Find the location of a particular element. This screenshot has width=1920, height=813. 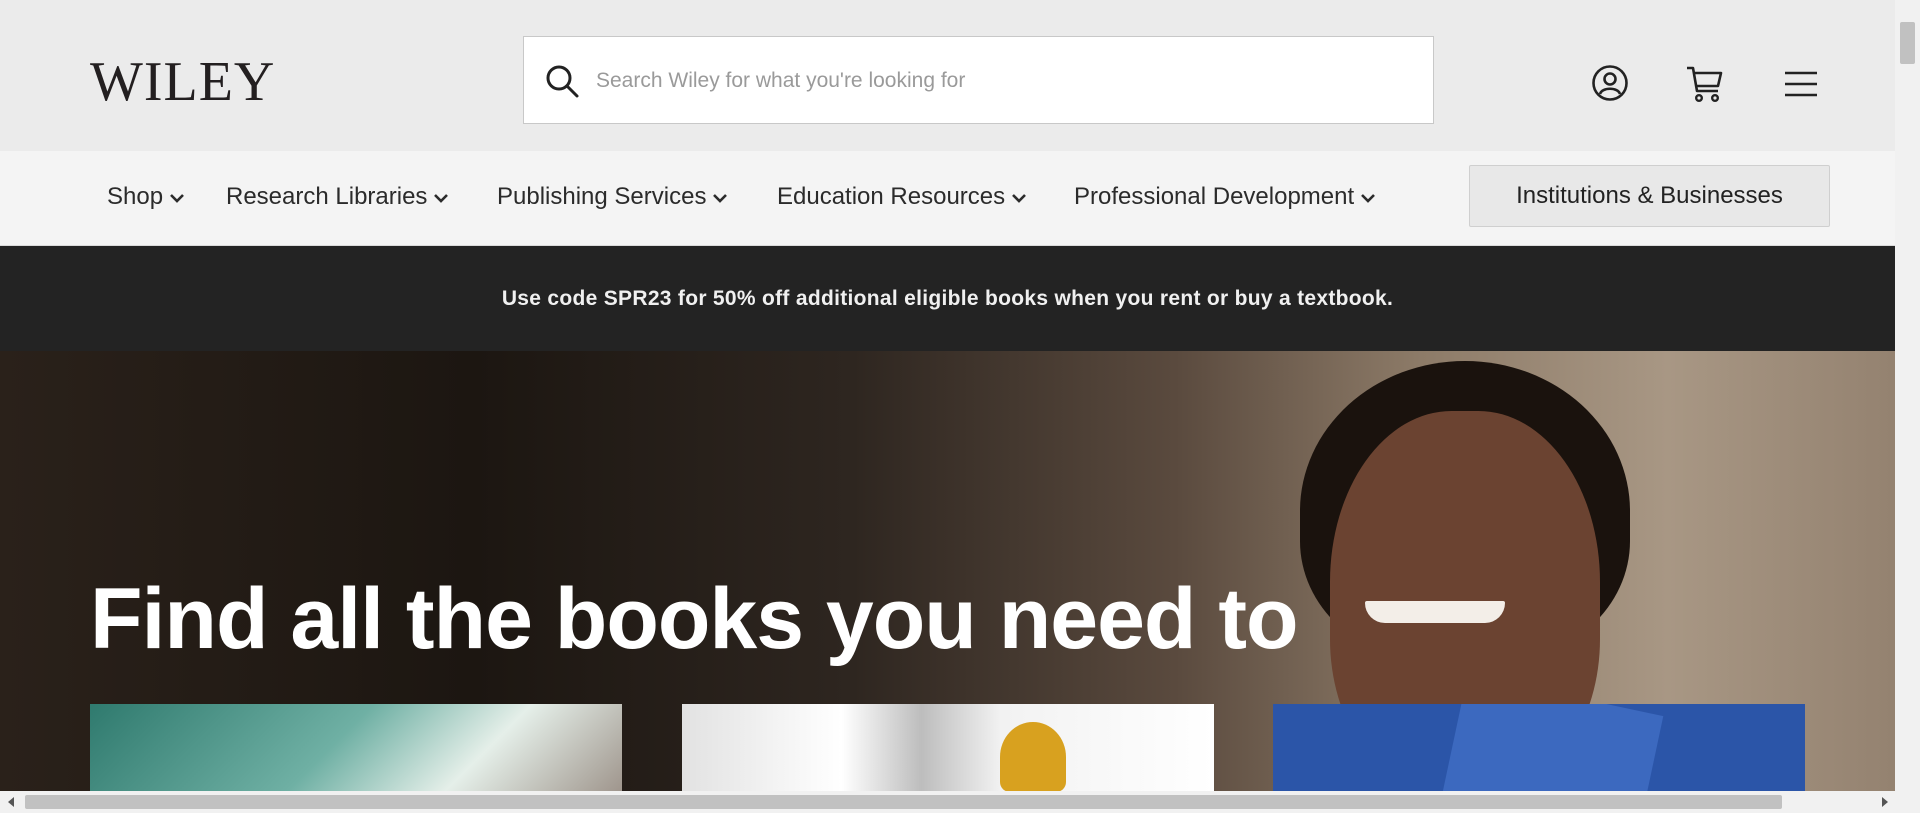

wiley-logo: WILEY is located at coordinates (182, 82).